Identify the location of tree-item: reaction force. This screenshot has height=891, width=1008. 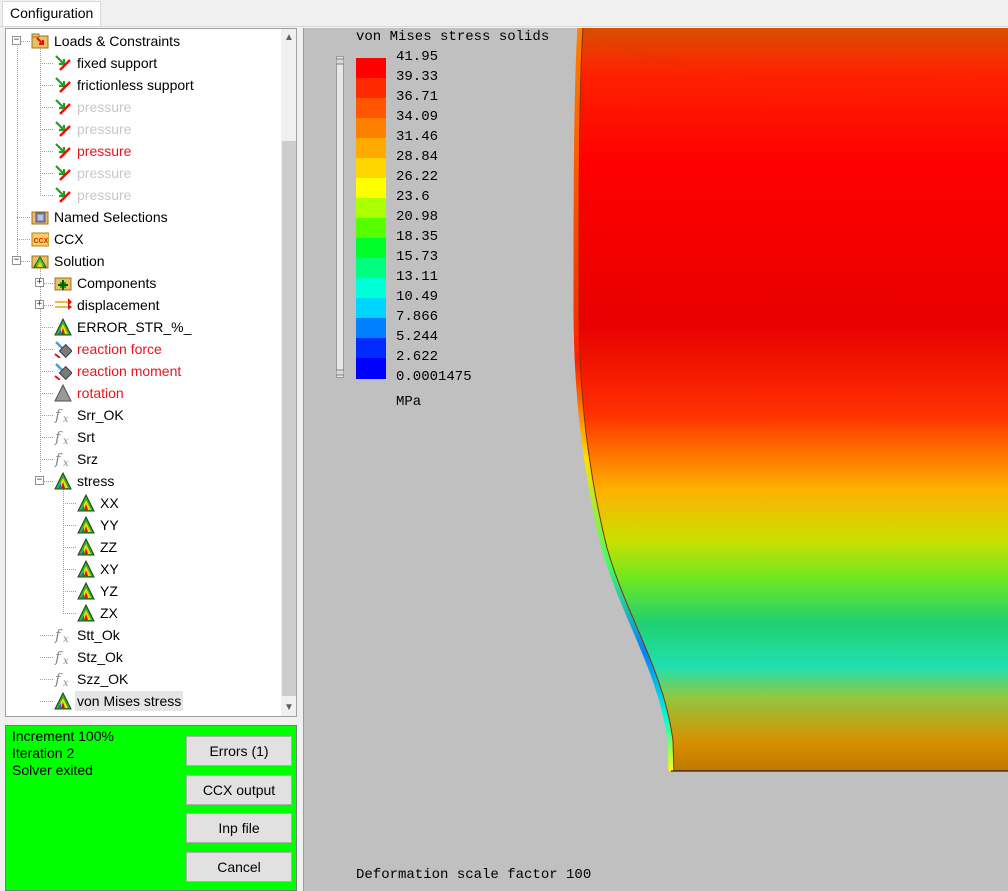
(109, 349).